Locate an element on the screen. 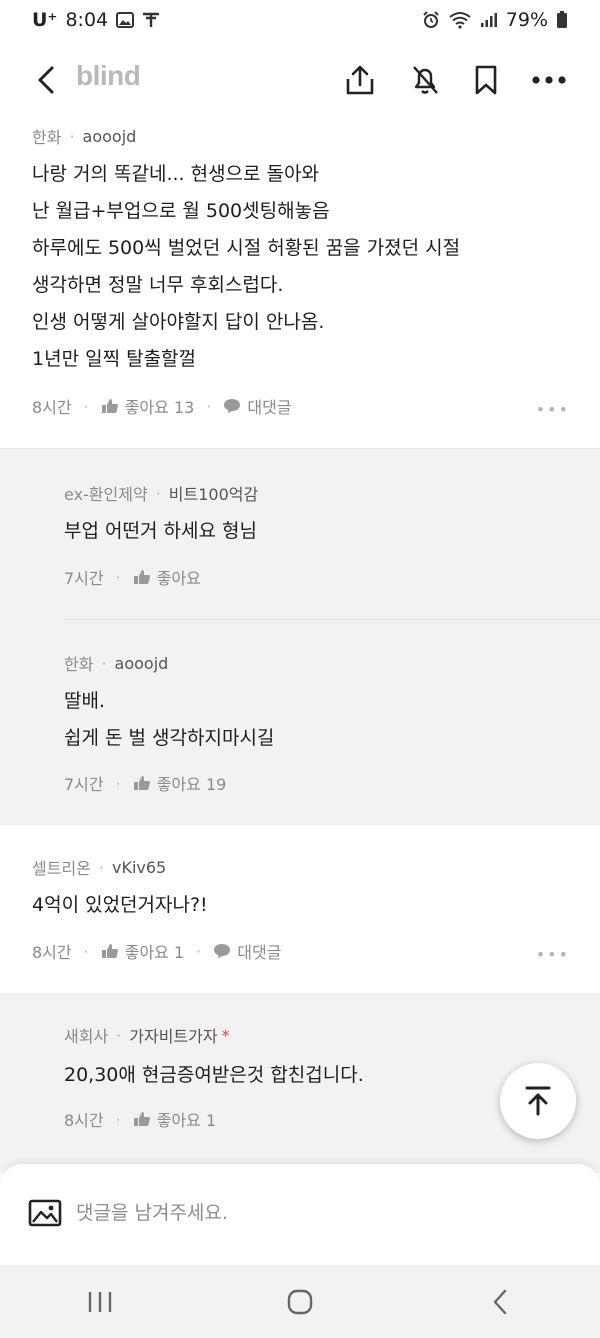 Image resolution: width=600 pixels, height=1338 pixels. system-back-button is located at coordinates (500, 1302).